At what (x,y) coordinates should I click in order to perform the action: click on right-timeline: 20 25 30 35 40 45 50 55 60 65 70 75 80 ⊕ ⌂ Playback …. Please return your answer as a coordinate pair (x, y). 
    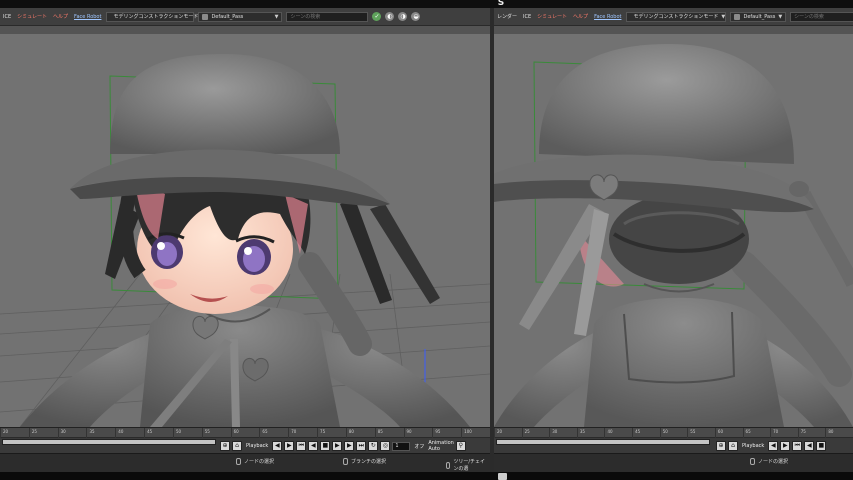
    Looking at the image, I should click on (673, 440).